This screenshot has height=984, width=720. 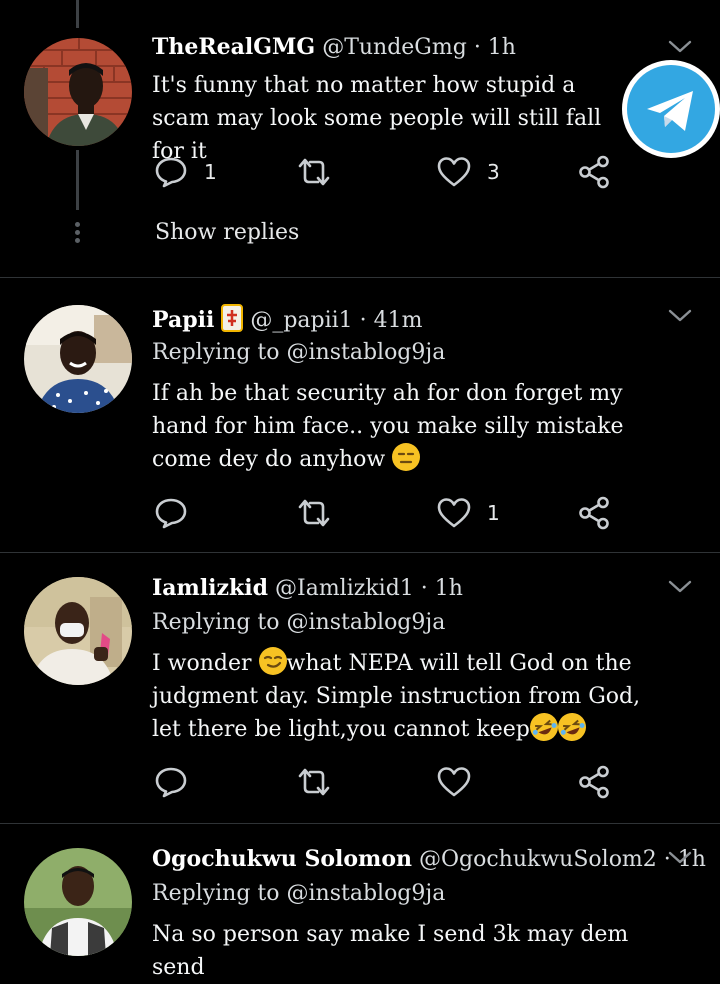 I want to click on display-name: TheRealGMG, so click(x=233, y=47).